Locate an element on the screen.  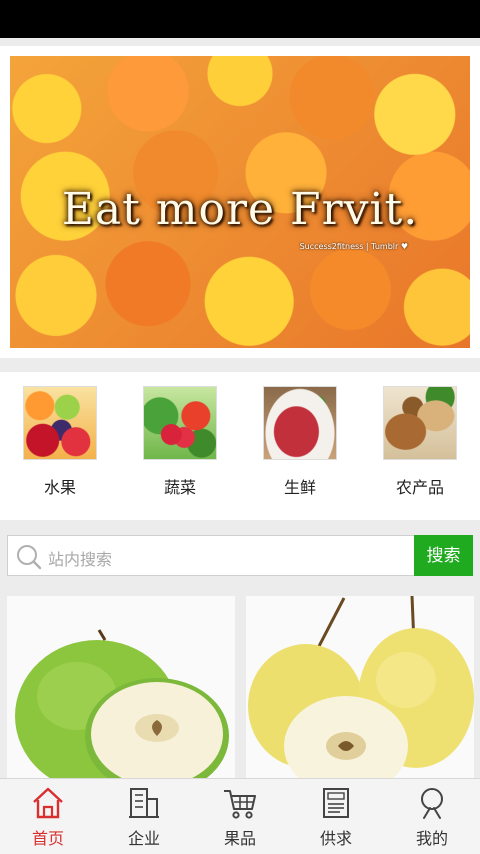
tab-company: 企业 is located at coordinates (144, 816).